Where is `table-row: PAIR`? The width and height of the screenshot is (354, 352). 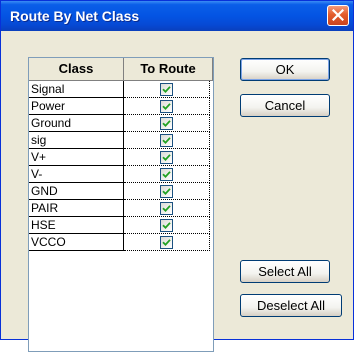 table-row: PAIR is located at coordinates (121, 208).